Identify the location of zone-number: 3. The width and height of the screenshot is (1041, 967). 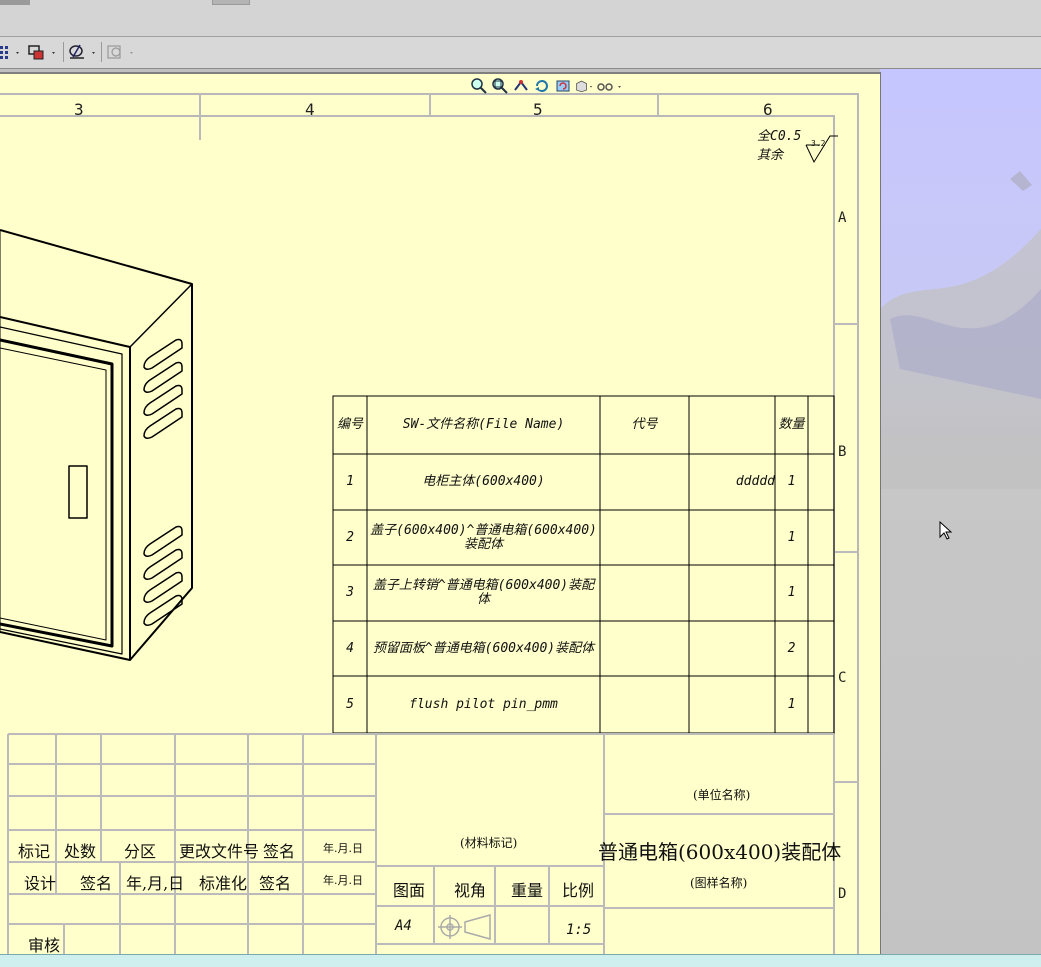
(79, 109).